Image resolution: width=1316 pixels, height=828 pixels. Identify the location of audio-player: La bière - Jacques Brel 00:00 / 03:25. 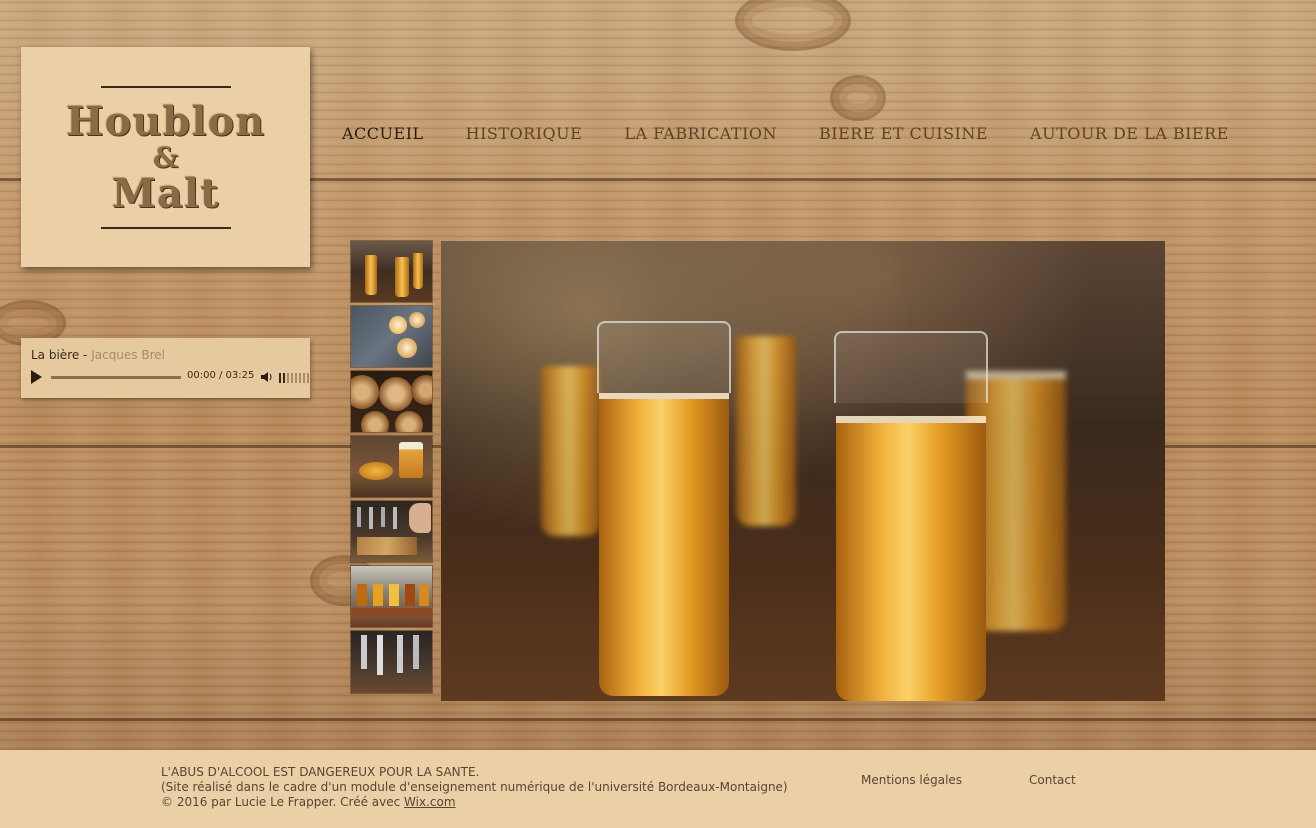
(165, 368).